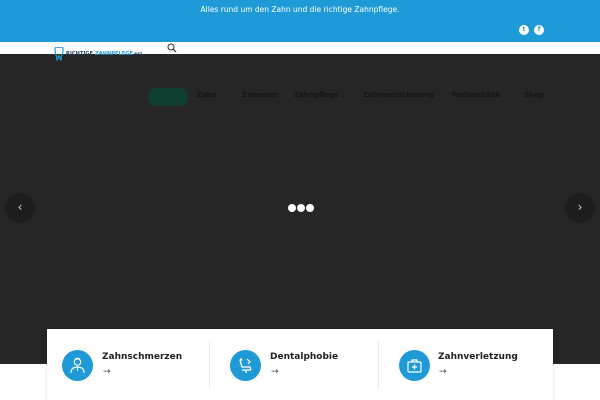 The image size is (600, 400). I want to click on first-aid-kit-icon, so click(414, 365).